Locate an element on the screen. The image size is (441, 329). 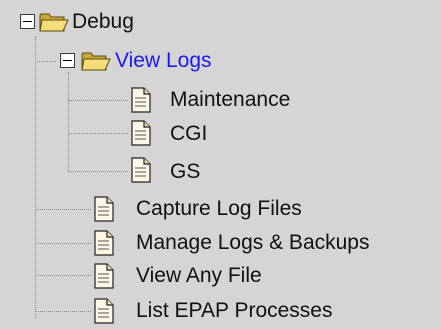
tree-node-maintenance: Maintenance is located at coordinates (230, 99).